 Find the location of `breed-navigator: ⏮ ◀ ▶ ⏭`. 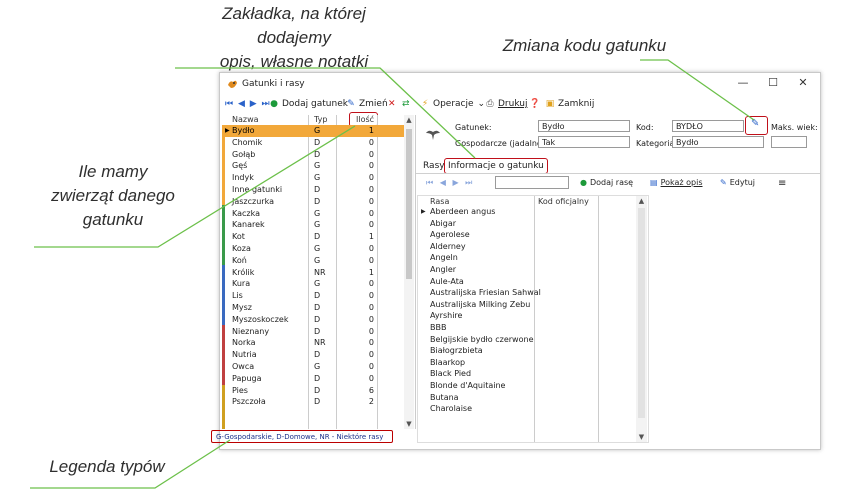

breed-navigator: ⏮ ◀ ▶ ⏭ is located at coordinates (450, 183).